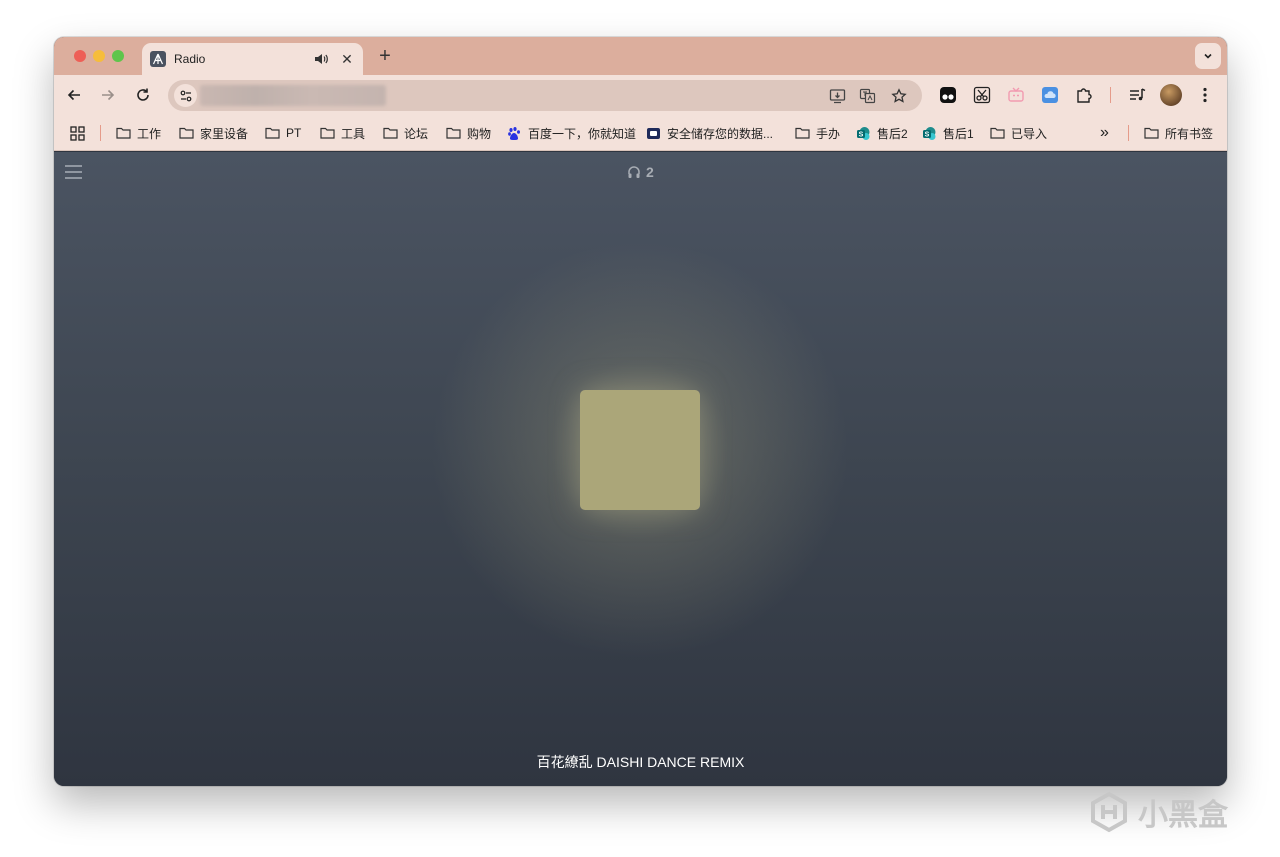 The image size is (1280, 857). Describe the element at coordinates (640, 450) in the screenshot. I see `album-cover` at that location.